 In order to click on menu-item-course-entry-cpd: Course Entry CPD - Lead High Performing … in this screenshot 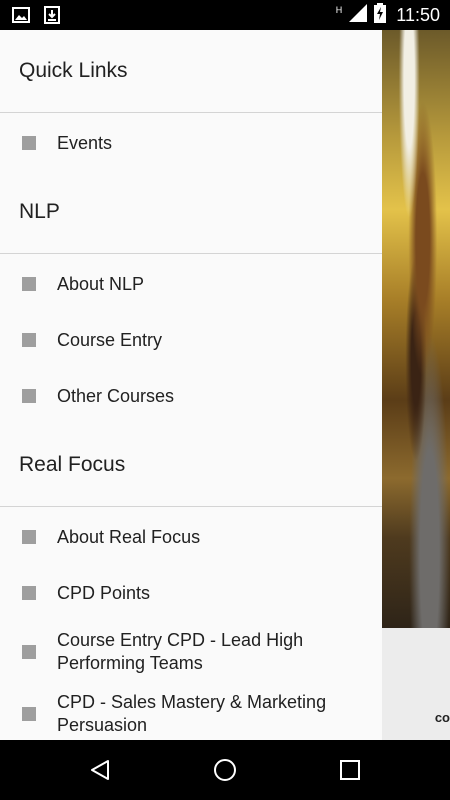, I will do `click(191, 652)`.